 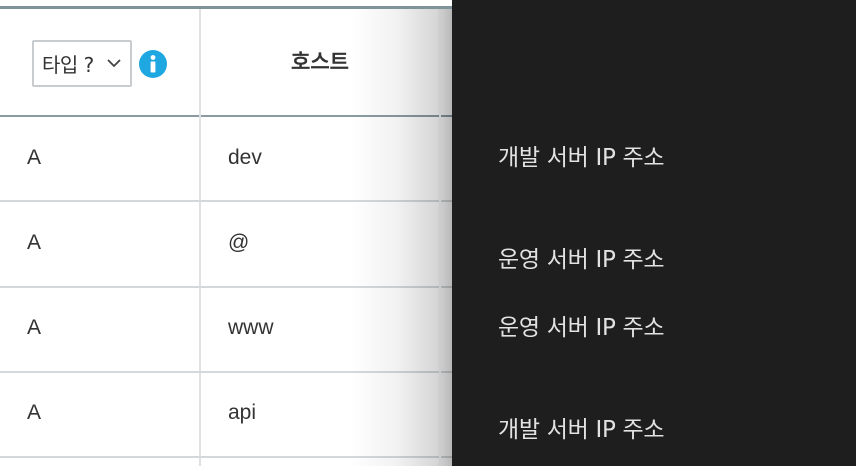 I want to click on type-select-dropdown: 타입 ?, so click(x=82, y=63).